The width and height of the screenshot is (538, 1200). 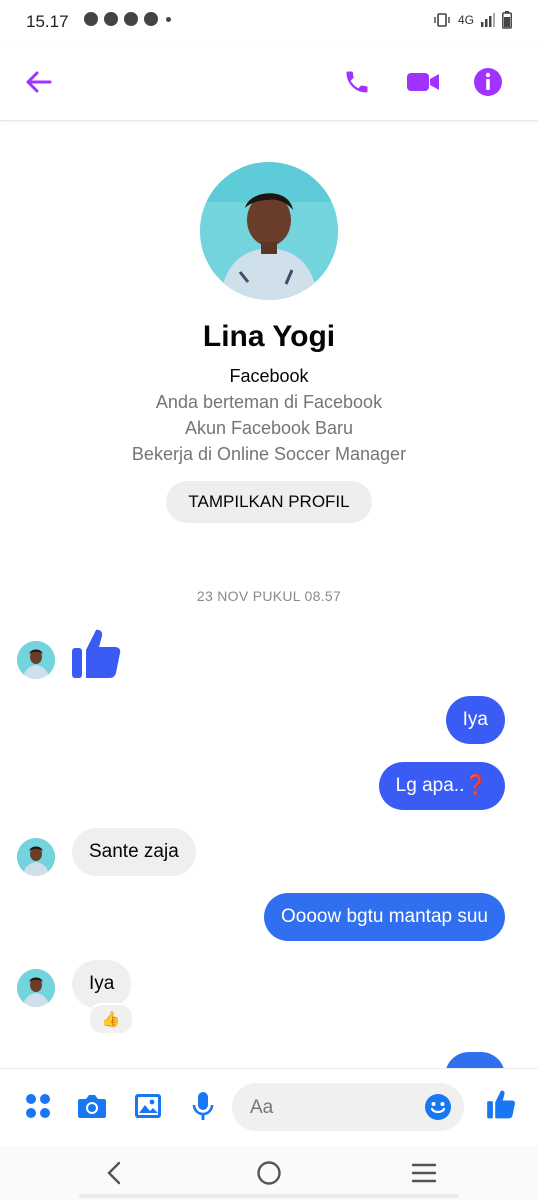 I want to click on menu-grid-icon, so click(x=38, y=1106).